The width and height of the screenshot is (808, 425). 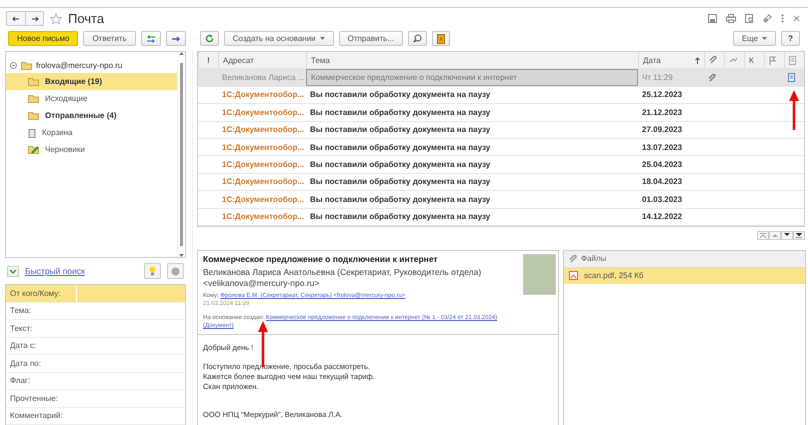 I want to click on date-cell-text: 25.12.2023, so click(x=662, y=95).